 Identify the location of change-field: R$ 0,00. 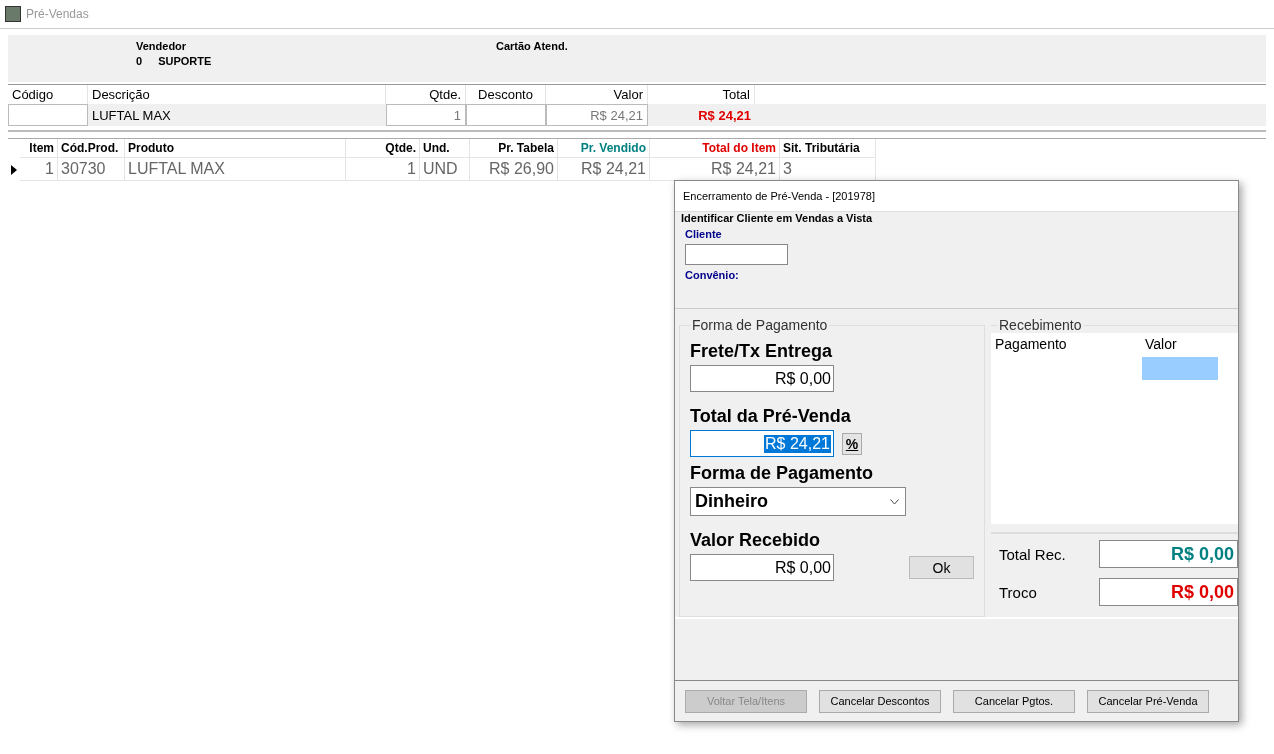
(1168, 592).